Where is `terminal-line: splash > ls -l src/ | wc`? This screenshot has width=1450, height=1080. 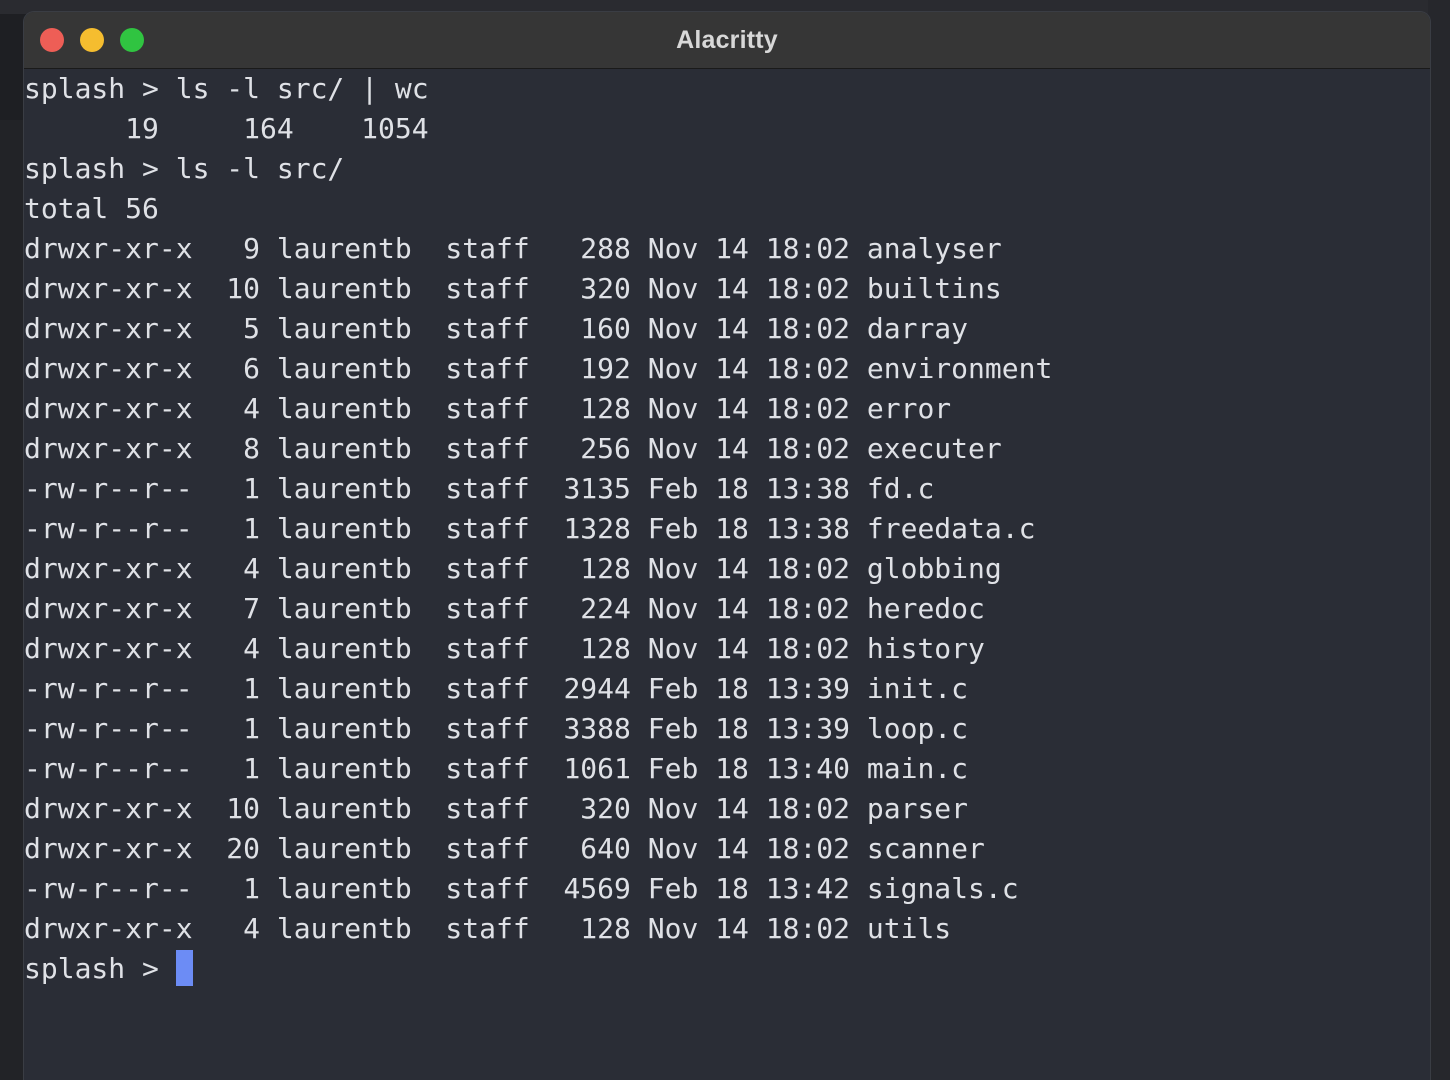
terminal-line: splash > ls -l src/ | wc is located at coordinates (226, 88).